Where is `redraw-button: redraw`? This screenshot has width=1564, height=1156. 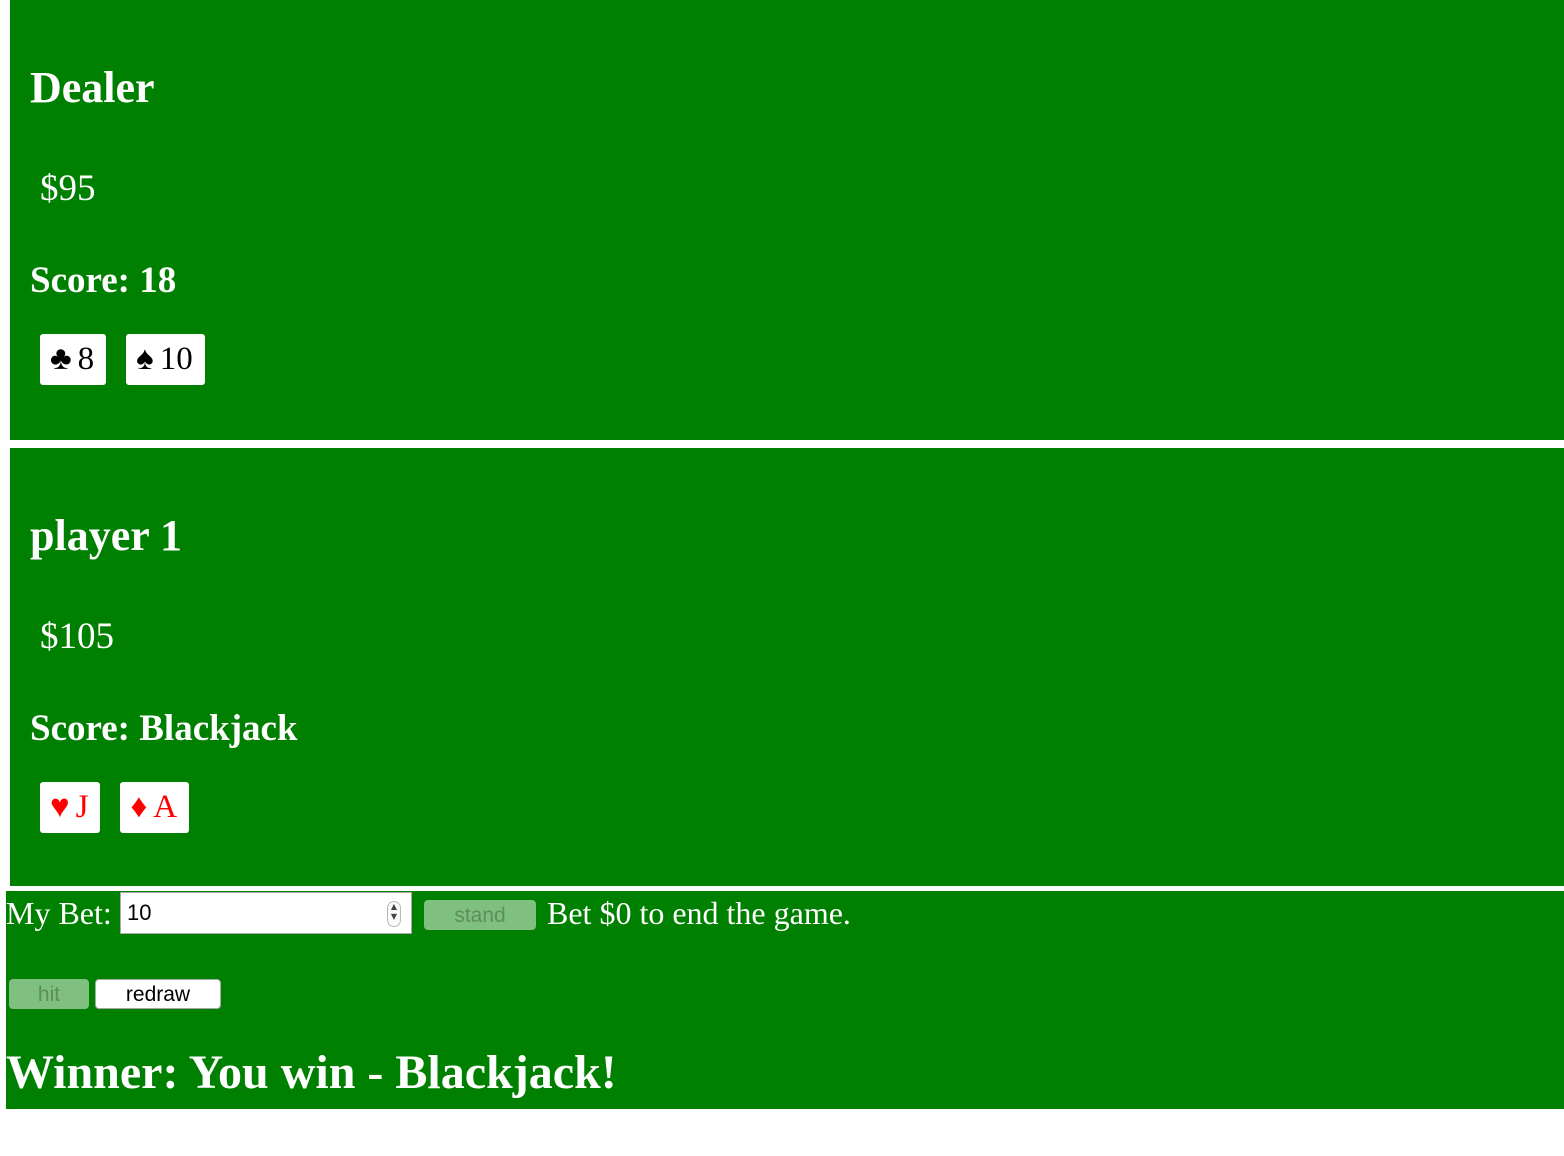
redraw-button: redraw is located at coordinates (158, 994).